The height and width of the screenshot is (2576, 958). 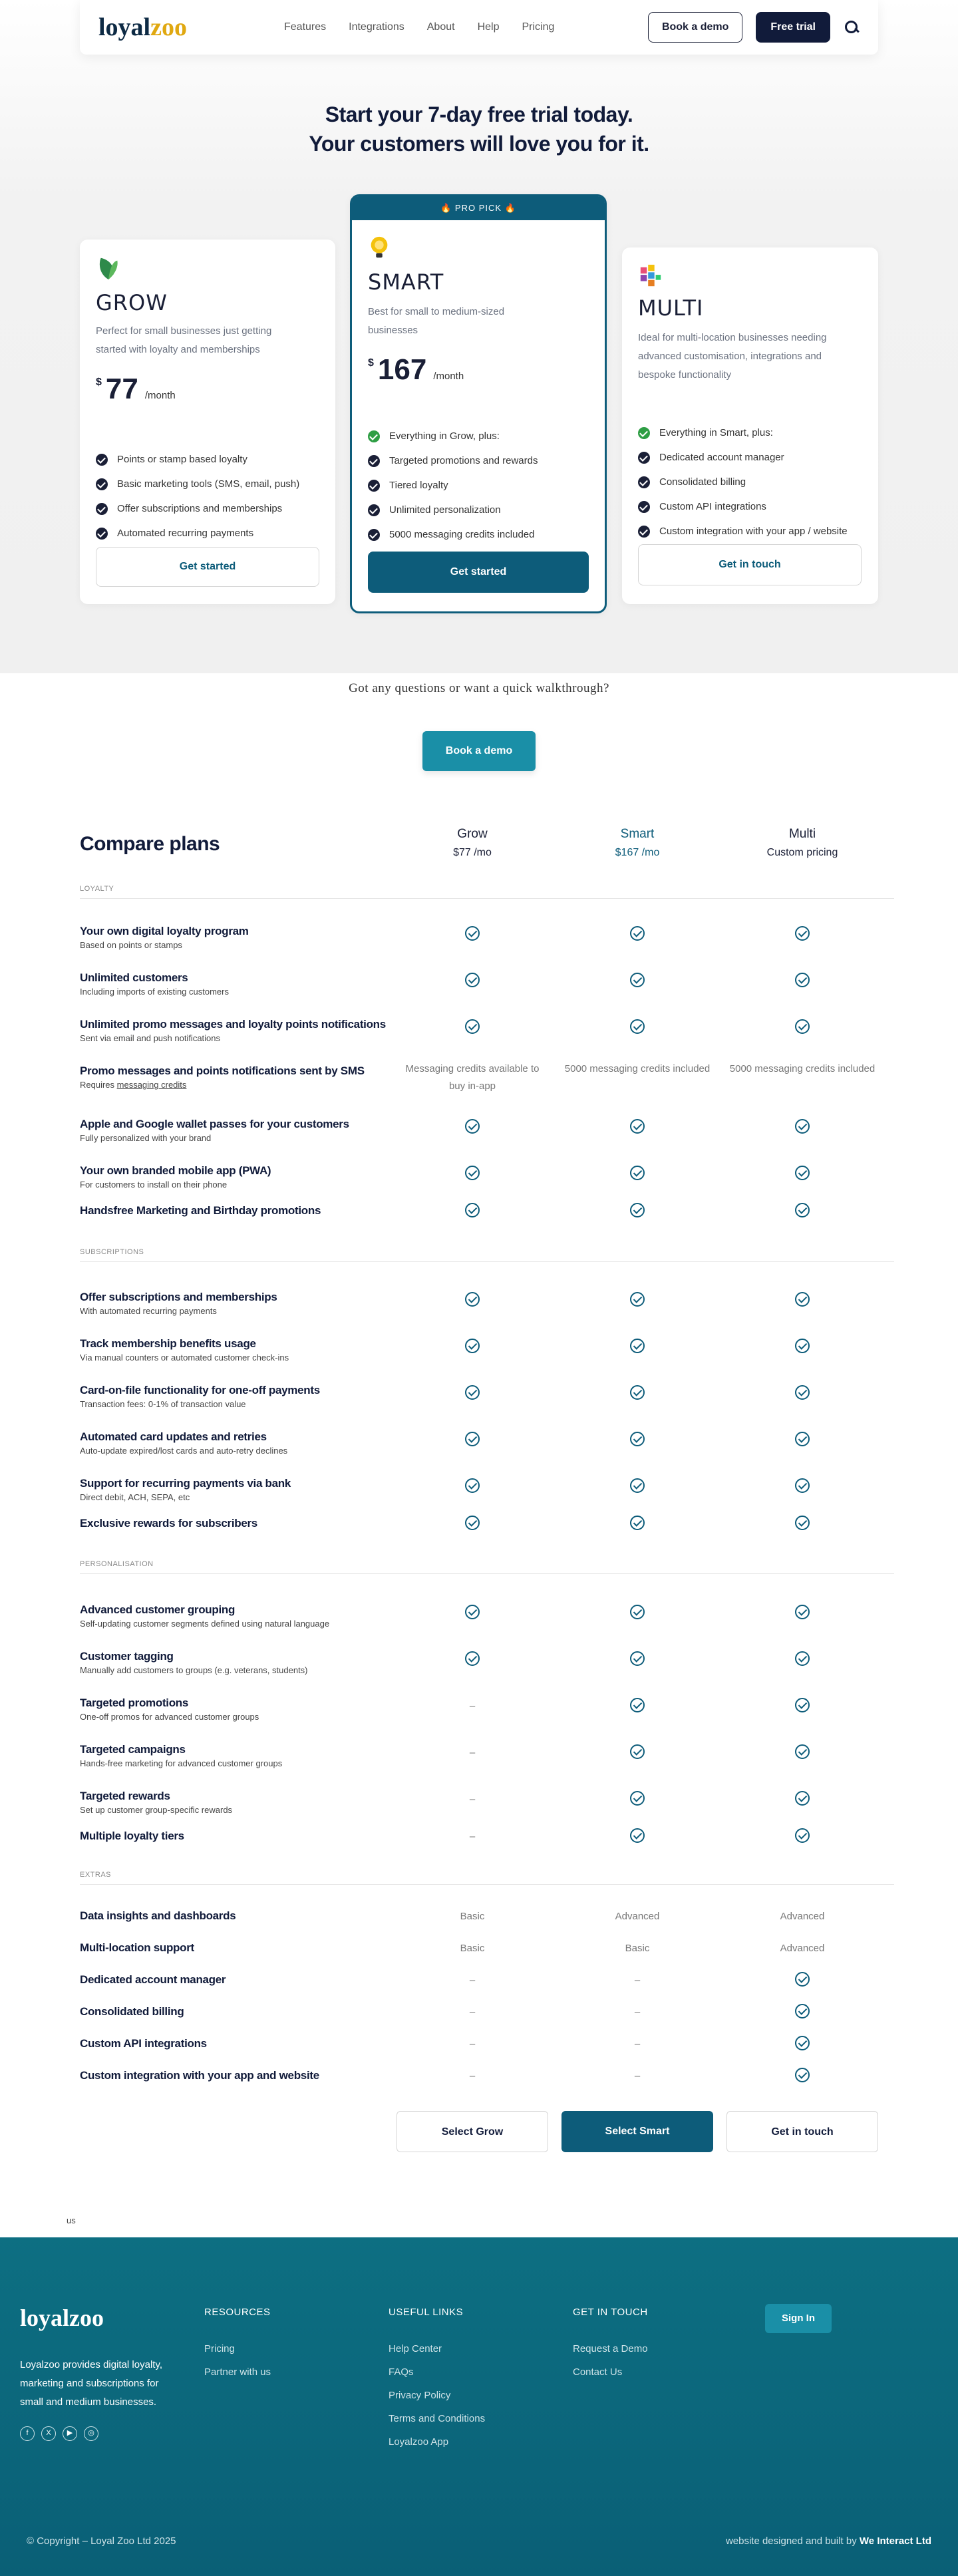 I want to click on row-subtitle-text: For customers to install on their phone, so click(x=154, y=1185).